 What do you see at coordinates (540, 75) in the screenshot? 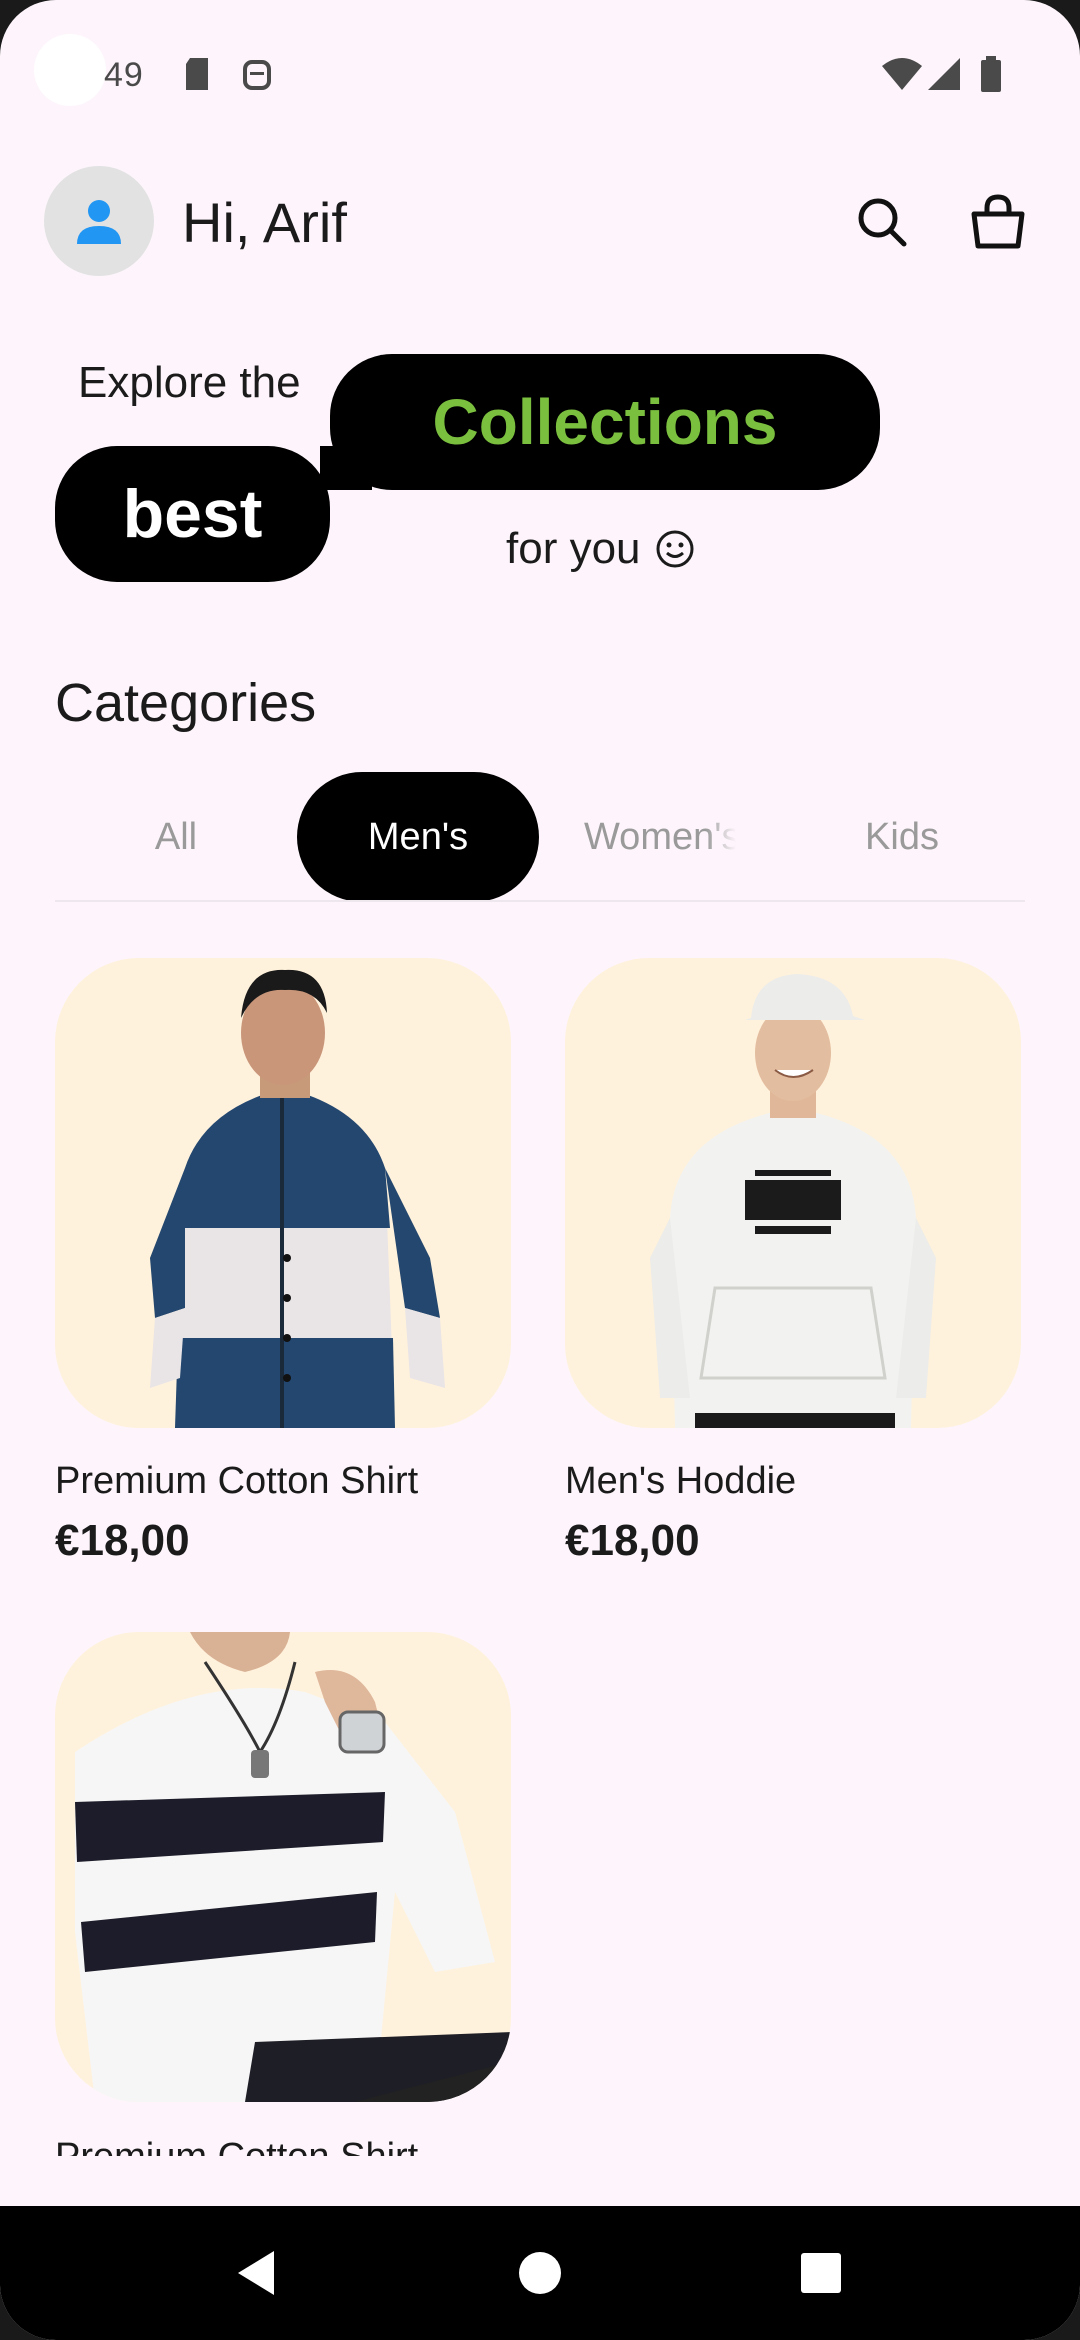
I see `status-bar: 49` at bounding box center [540, 75].